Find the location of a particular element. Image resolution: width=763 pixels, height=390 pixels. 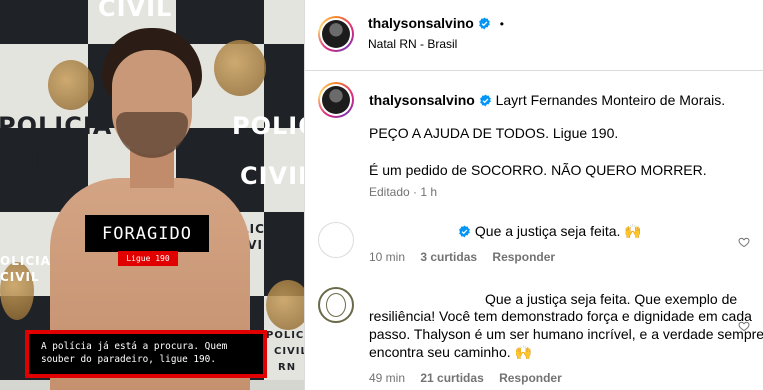

post-header: thalysonsalvino • Natal RN - Brasil is located at coordinates (534, 35).